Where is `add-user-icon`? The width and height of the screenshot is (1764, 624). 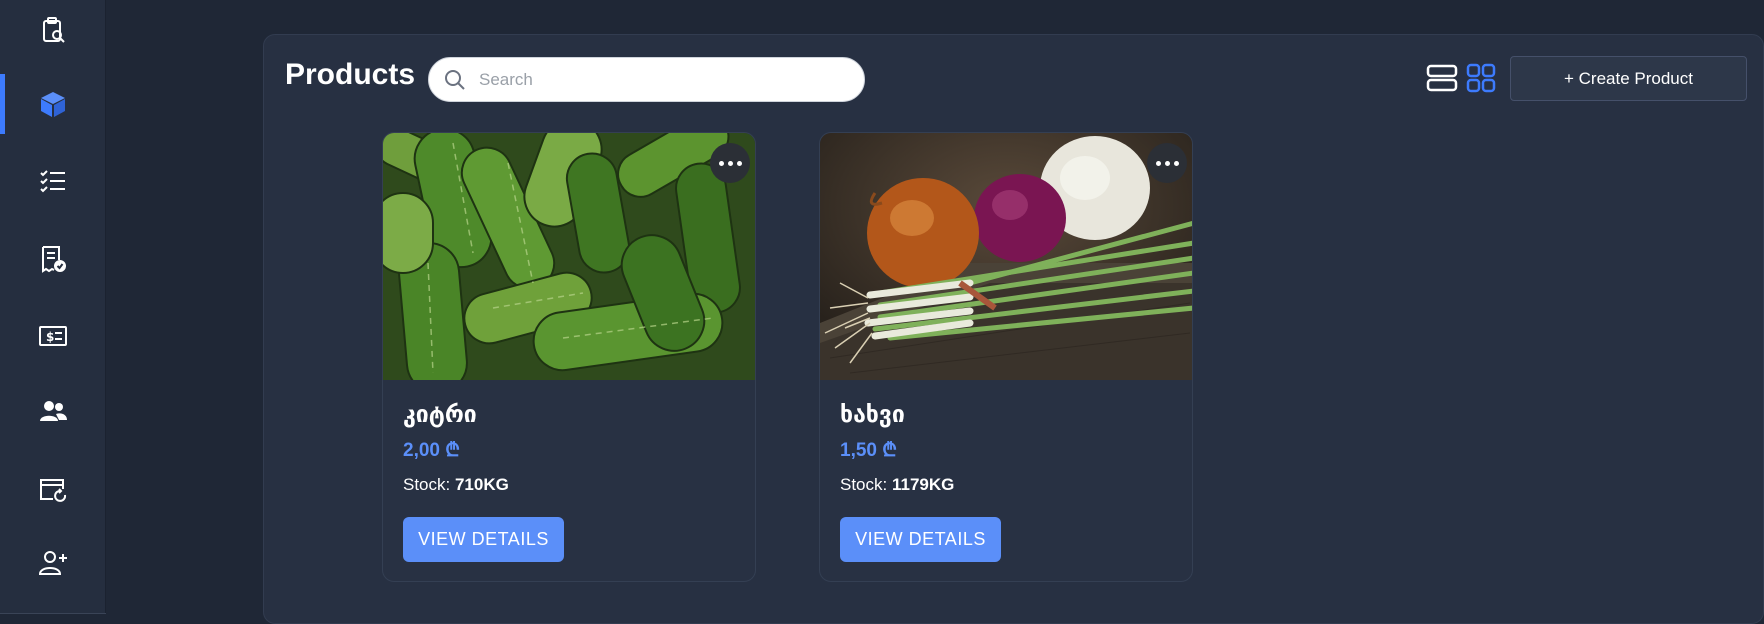 add-user-icon is located at coordinates (52, 563).